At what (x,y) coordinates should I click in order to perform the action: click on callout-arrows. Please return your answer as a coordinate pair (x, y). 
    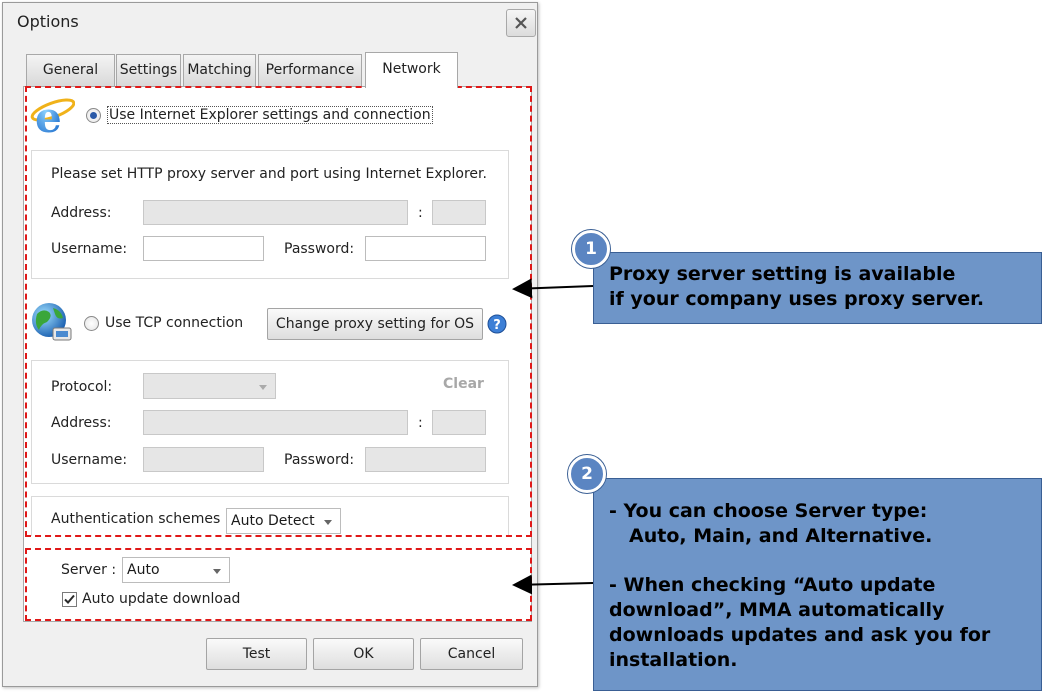
    Looking at the image, I should click on (553, 436).